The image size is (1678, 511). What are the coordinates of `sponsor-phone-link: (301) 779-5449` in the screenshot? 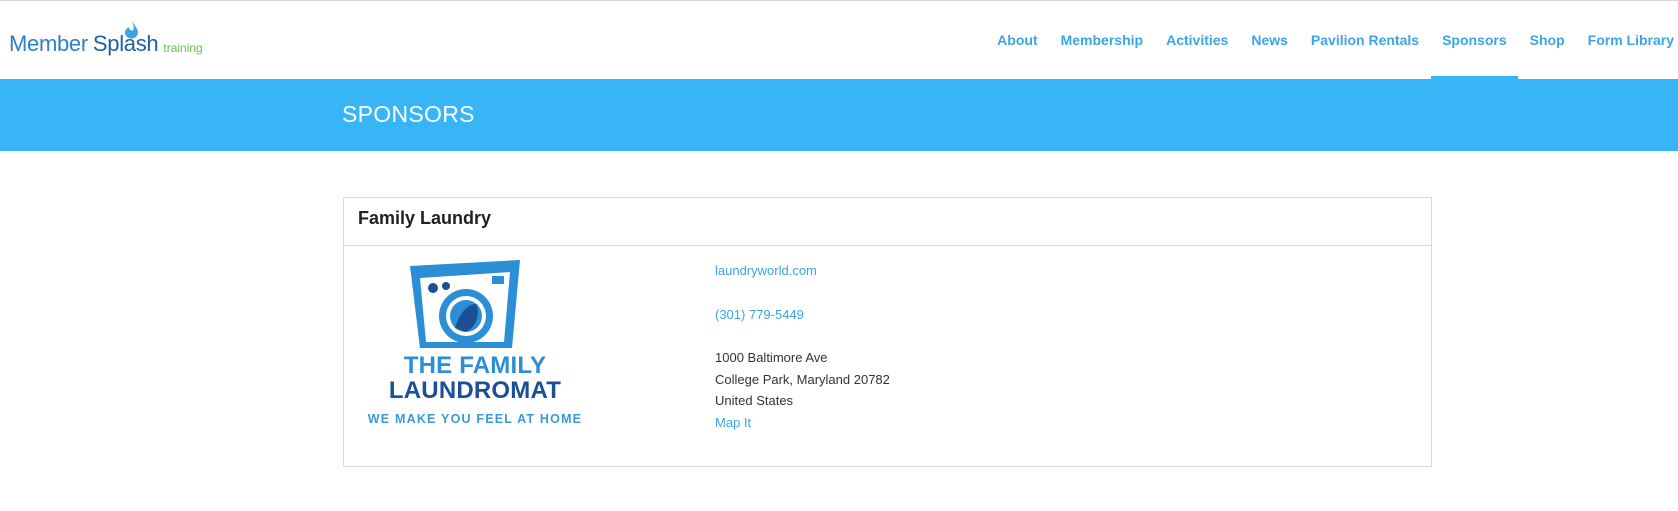 It's located at (802, 315).